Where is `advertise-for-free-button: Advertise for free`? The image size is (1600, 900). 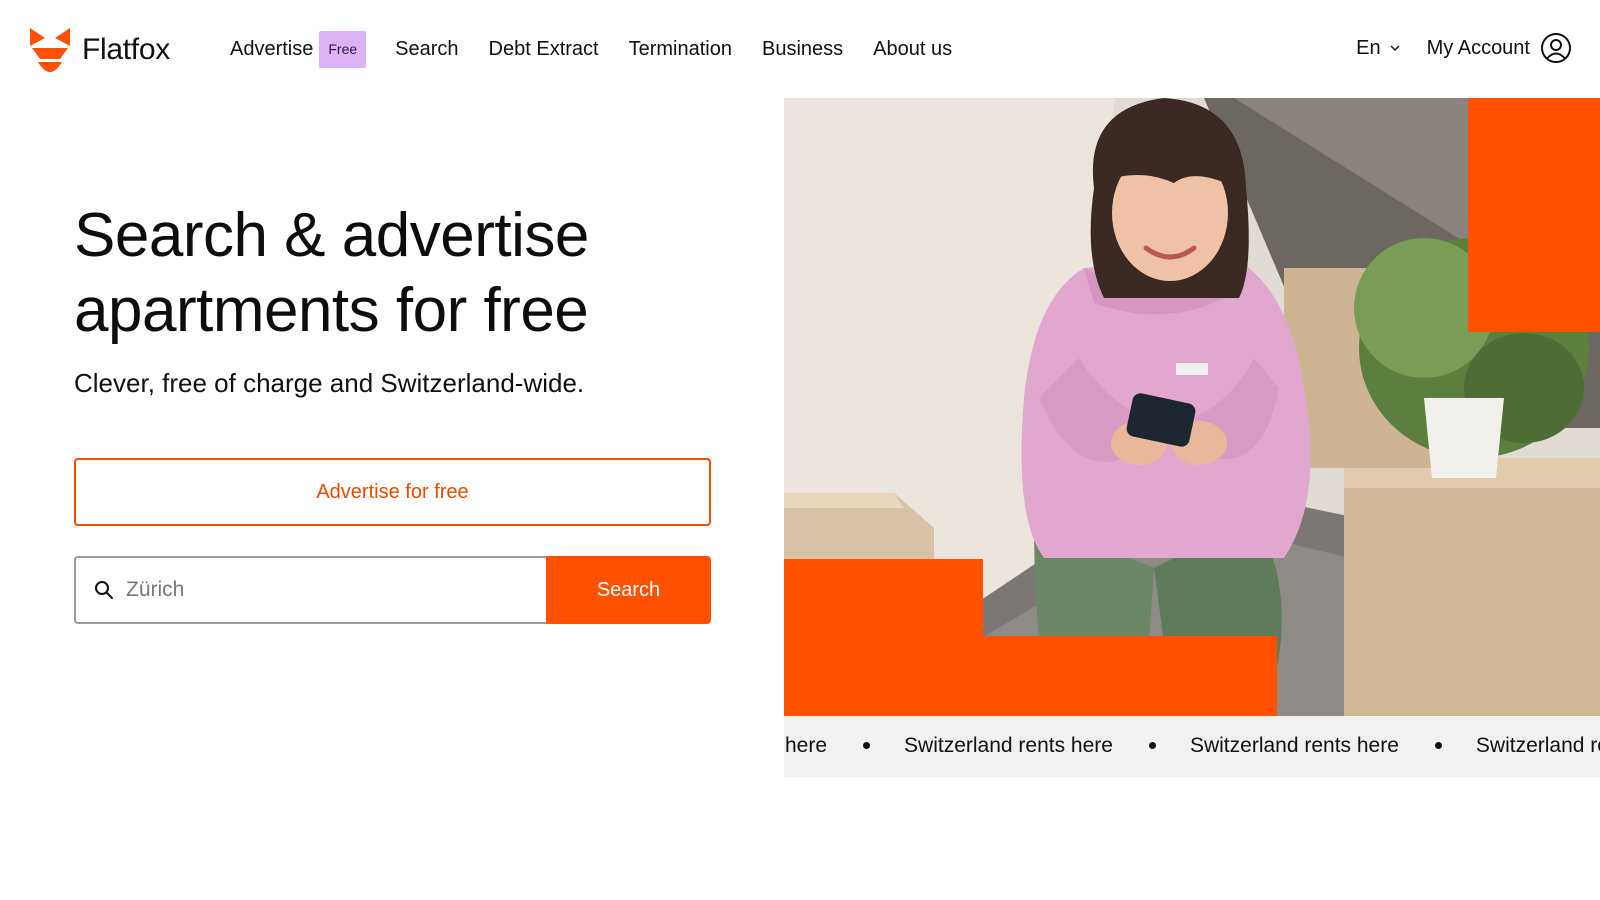
advertise-for-free-button: Advertise for free is located at coordinates (392, 492).